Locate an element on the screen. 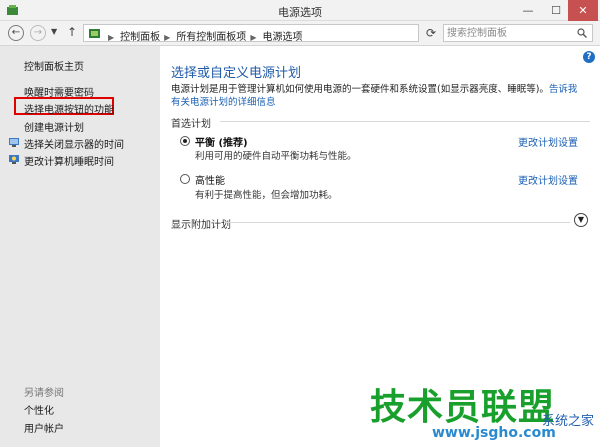  plan-balanced-radio is located at coordinates (185, 141).